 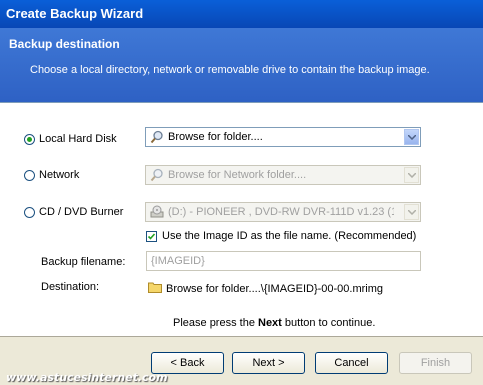 I want to click on folder-icon, so click(x=155, y=288).